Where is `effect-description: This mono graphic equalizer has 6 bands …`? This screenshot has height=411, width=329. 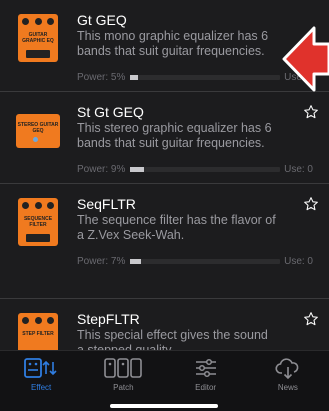
effect-description: This mono graphic equalizer has 6 bands … is located at coordinates (173, 43).